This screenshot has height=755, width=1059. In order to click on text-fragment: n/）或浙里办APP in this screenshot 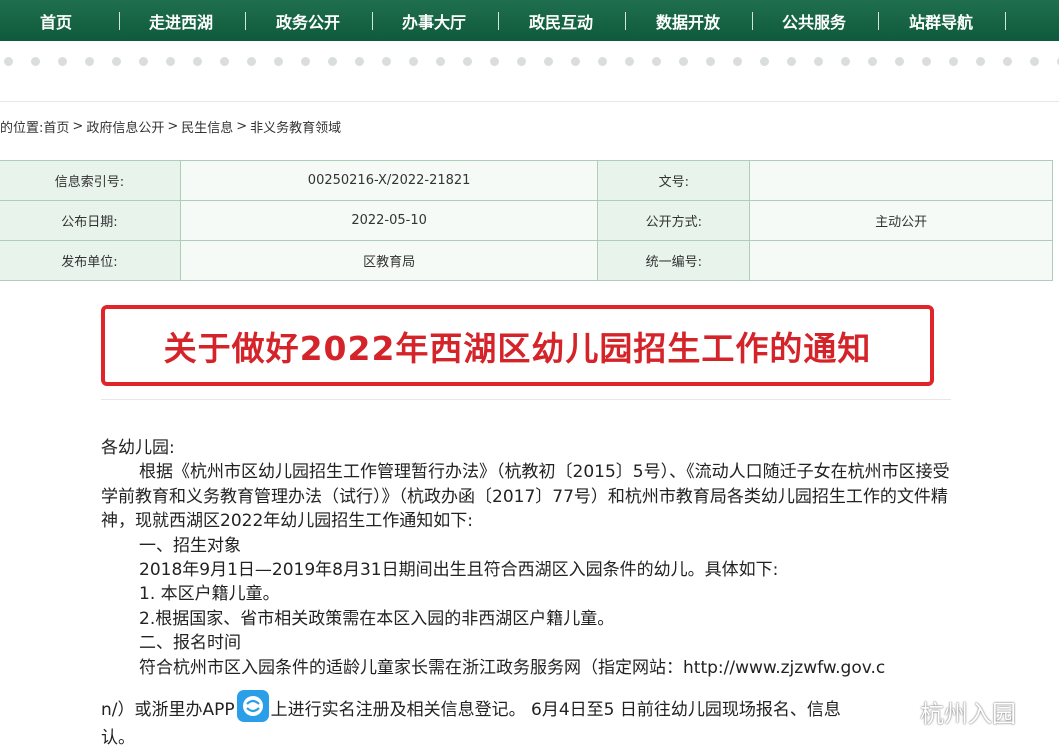, I will do `click(168, 710)`.